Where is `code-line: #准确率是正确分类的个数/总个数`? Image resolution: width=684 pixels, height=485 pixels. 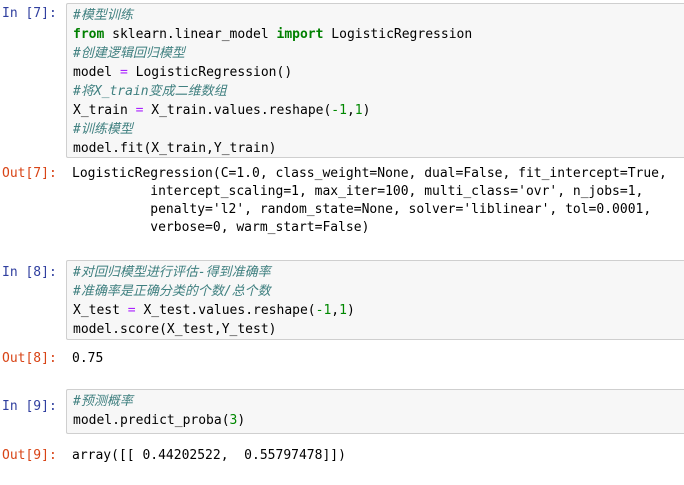 code-line: #准确率是正确分类的个数/总个数 is located at coordinates (375, 291).